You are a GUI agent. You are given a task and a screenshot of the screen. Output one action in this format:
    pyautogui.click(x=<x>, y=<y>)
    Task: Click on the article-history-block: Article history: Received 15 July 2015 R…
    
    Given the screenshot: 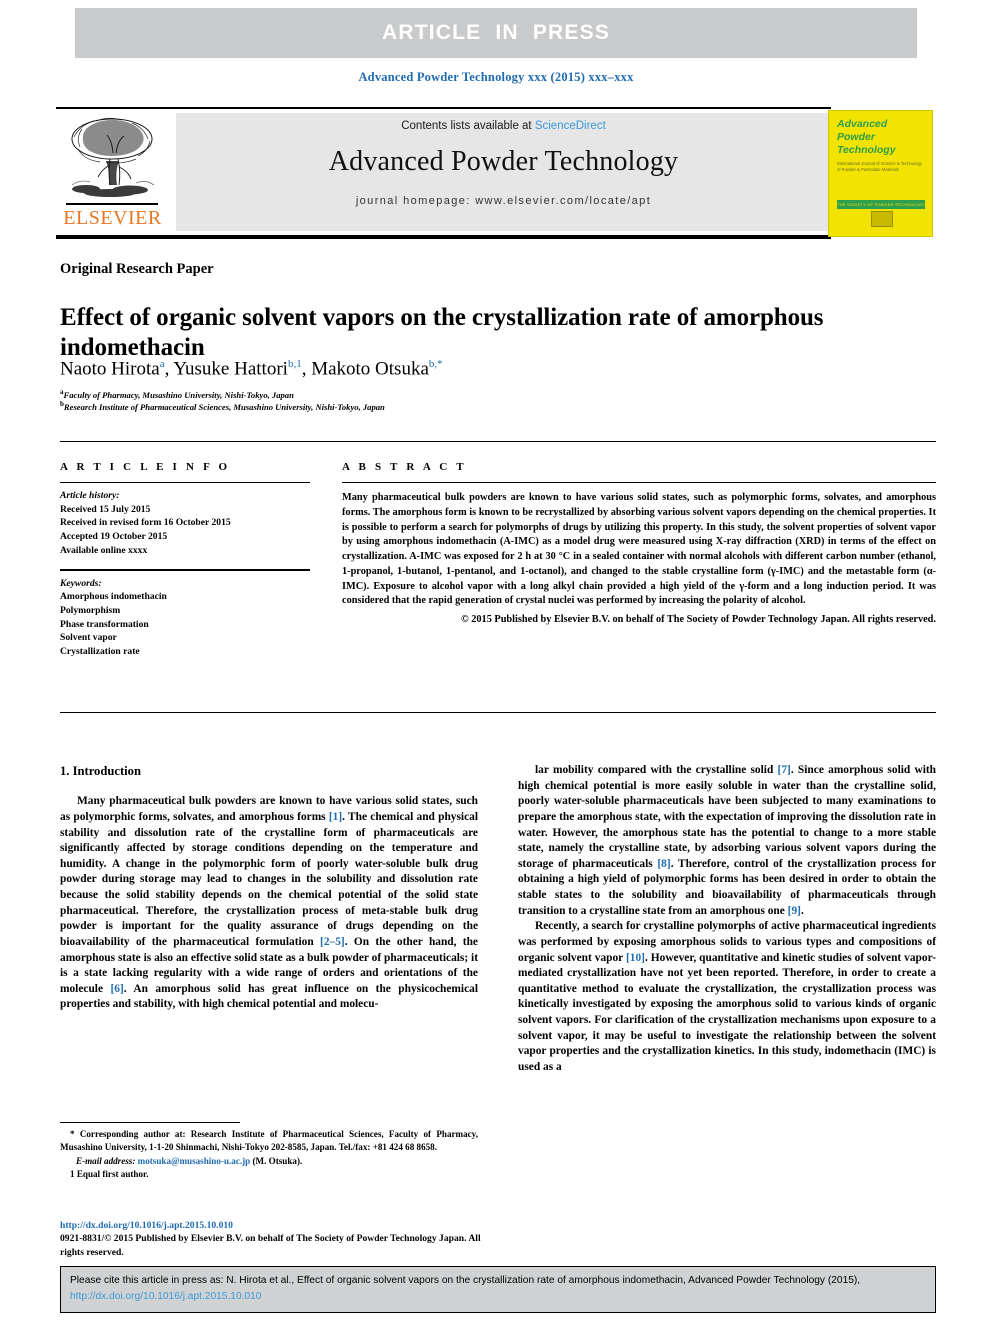 What is the action you would take?
    pyautogui.click(x=185, y=523)
    